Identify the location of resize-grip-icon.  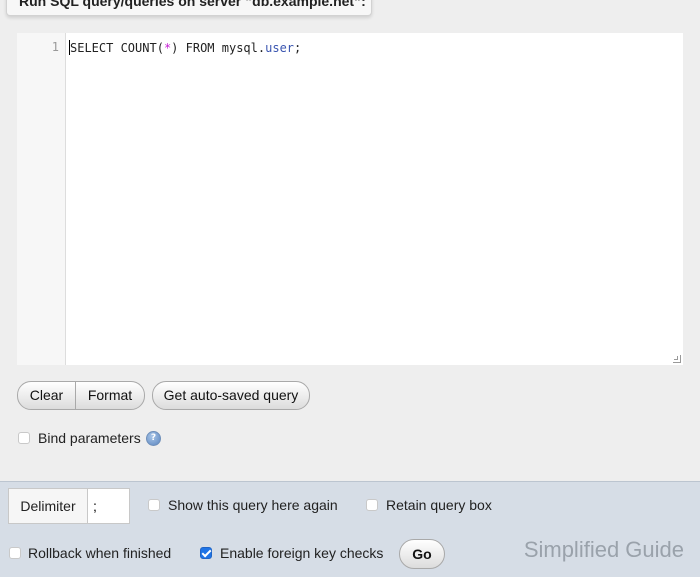
(677, 359).